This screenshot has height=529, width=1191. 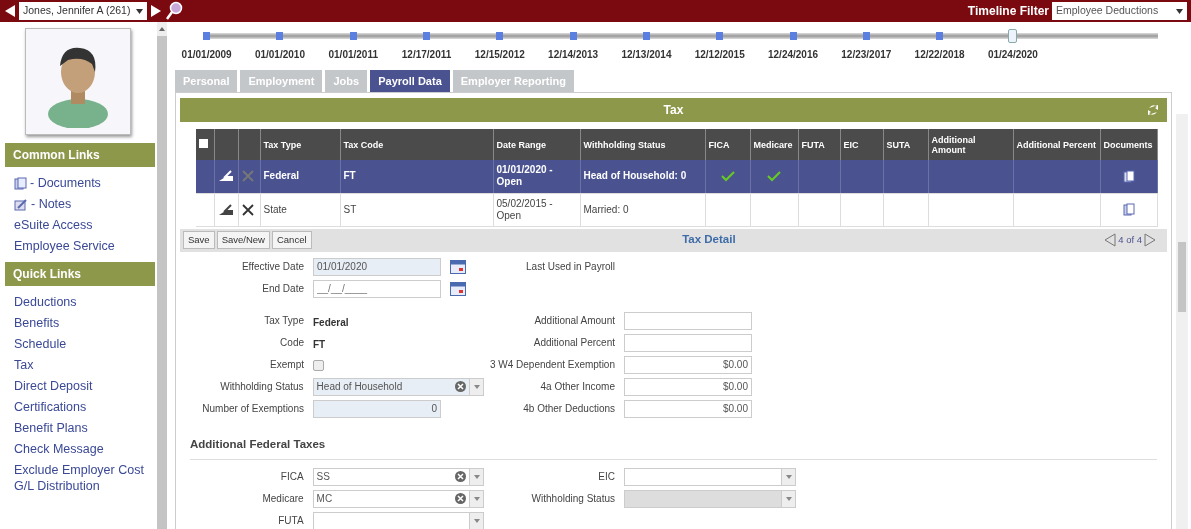 I want to click on toolbar-button: Save/New, so click(x=243, y=240).